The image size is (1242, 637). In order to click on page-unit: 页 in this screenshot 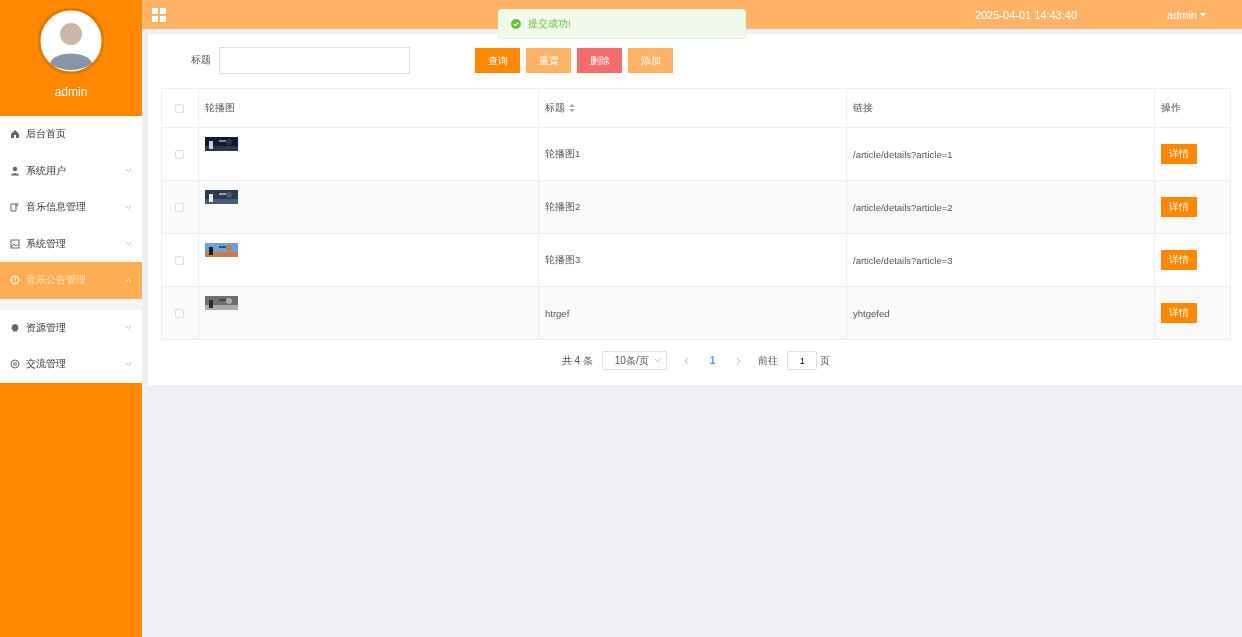, I will do `click(825, 360)`.